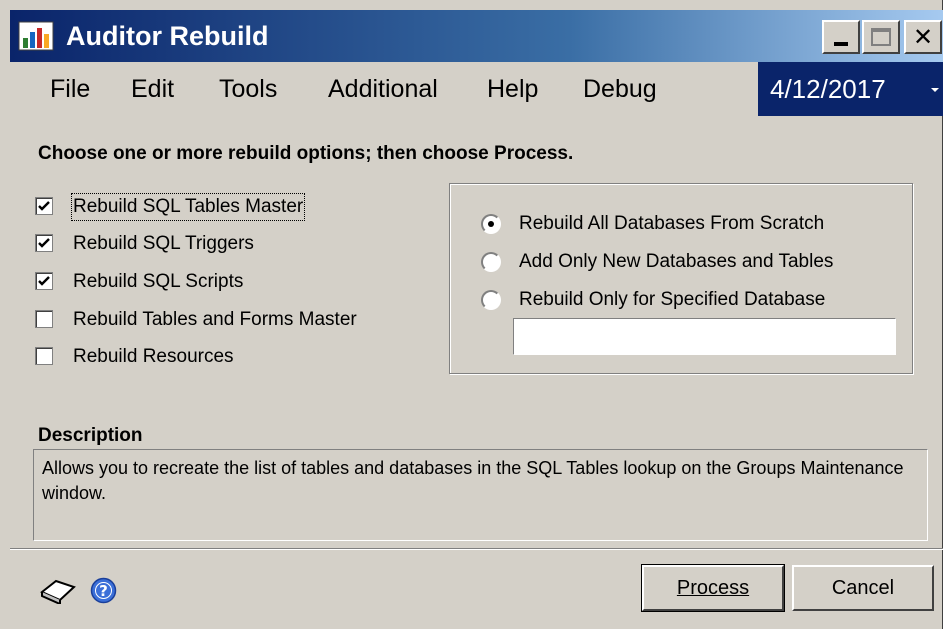 This screenshot has height=629, width=943. I want to click on user-date-button: 4/12/2017, so click(850, 89).